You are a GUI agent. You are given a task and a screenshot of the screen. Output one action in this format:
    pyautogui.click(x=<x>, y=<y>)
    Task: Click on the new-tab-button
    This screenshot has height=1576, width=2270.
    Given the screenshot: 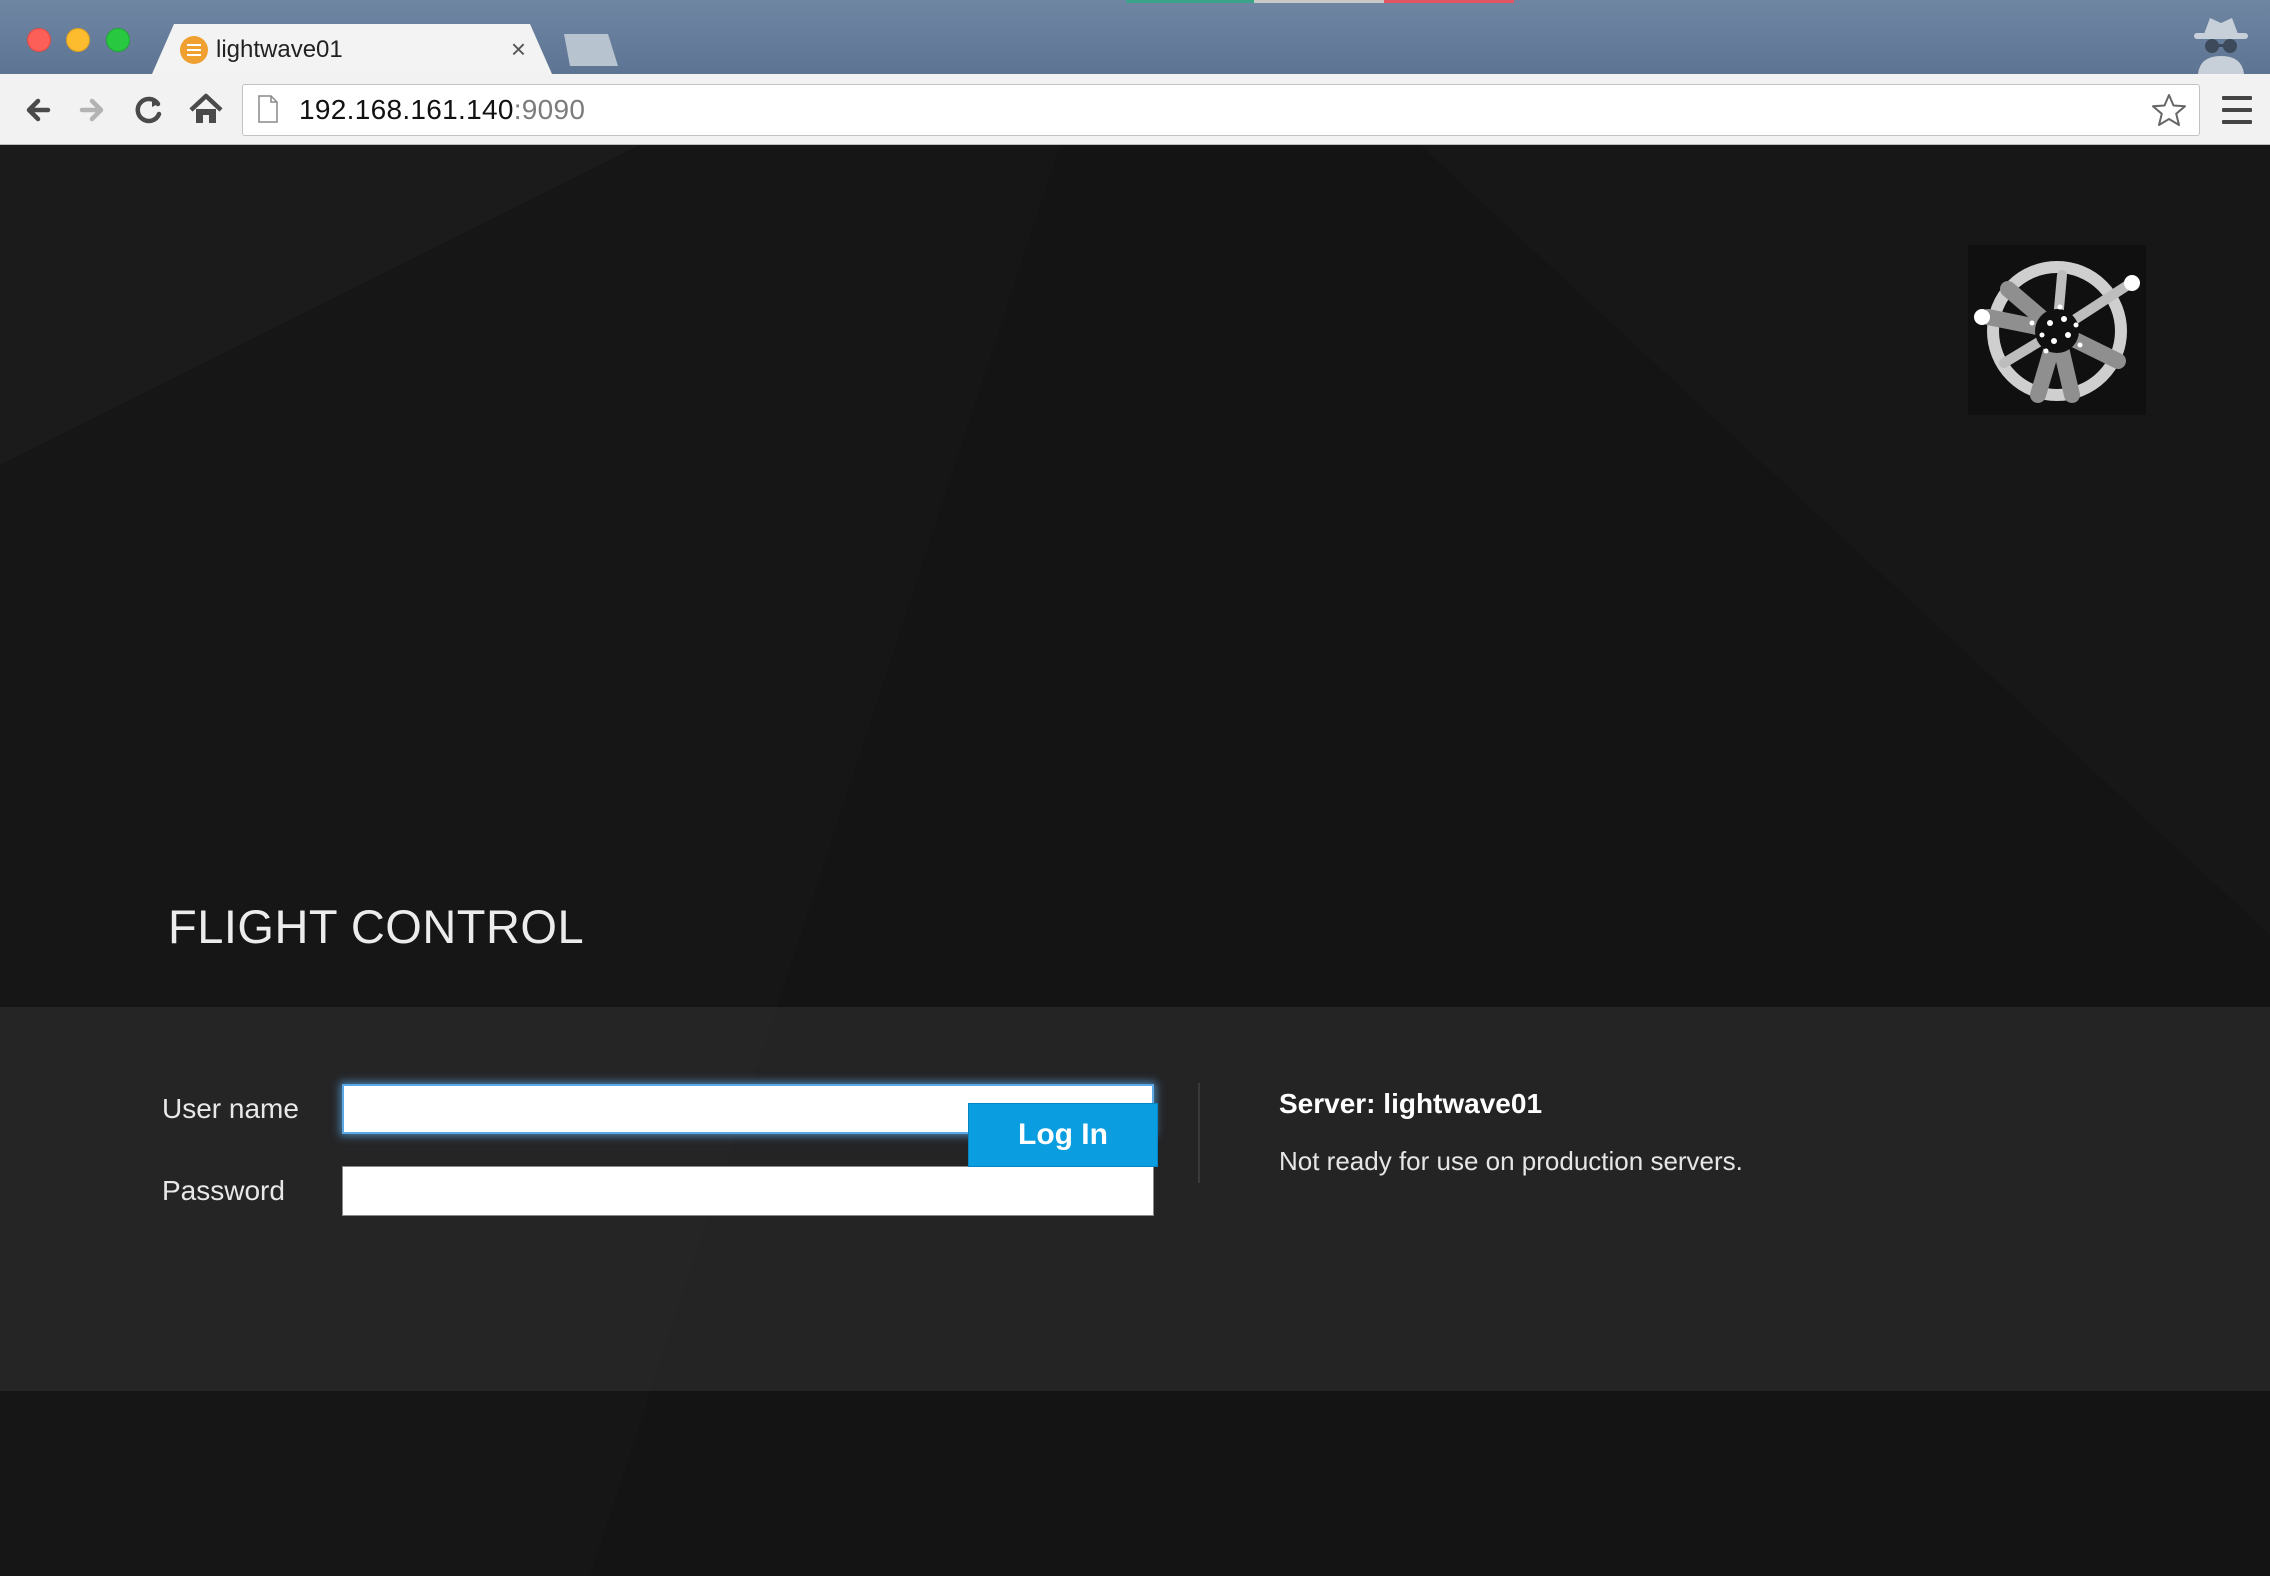 What is the action you would take?
    pyautogui.click(x=591, y=50)
    